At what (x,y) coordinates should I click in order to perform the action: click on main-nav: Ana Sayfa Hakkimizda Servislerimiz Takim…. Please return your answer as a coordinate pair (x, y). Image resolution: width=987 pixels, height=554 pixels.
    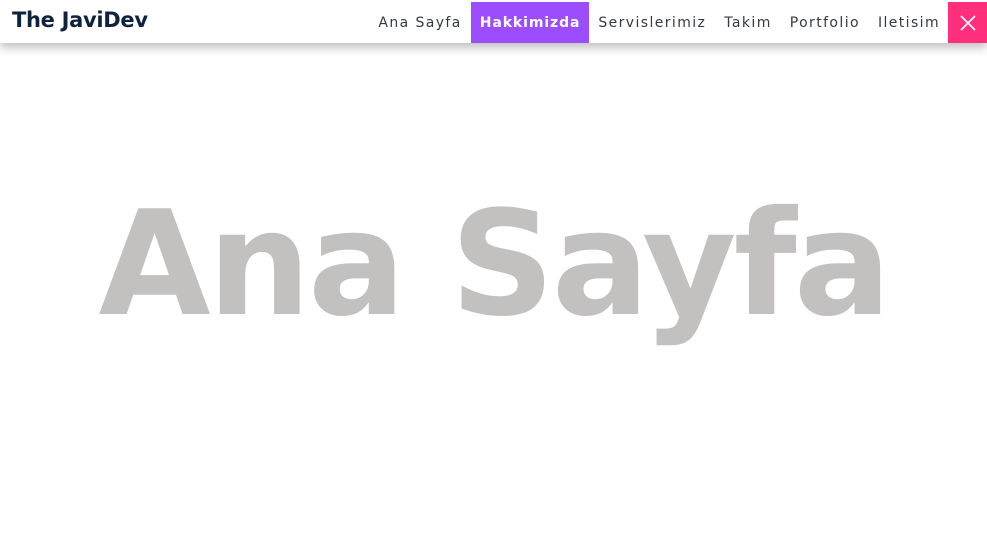
    Looking at the image, I should click on (659, 22).